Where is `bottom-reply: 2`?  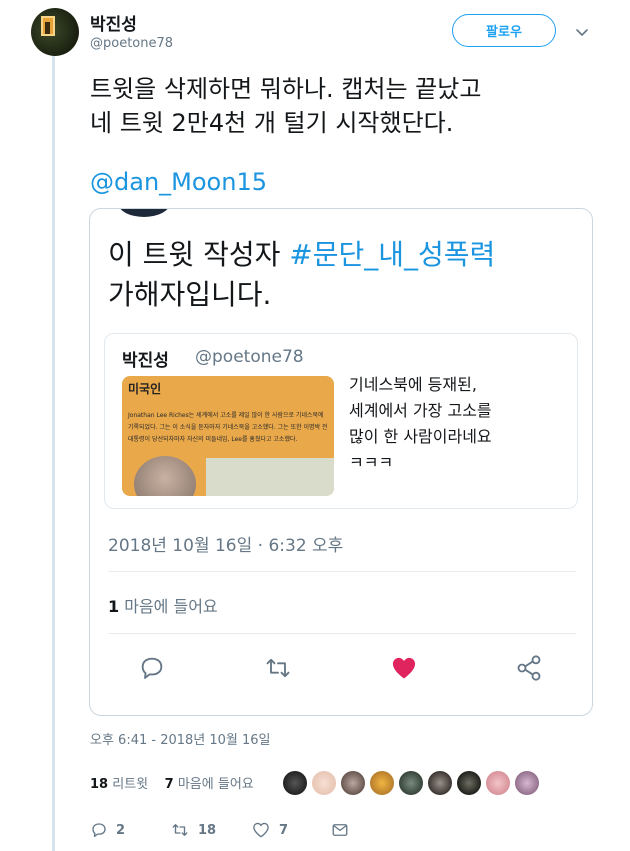 bottom-reply: 2 is located at coordinates (107, 830).